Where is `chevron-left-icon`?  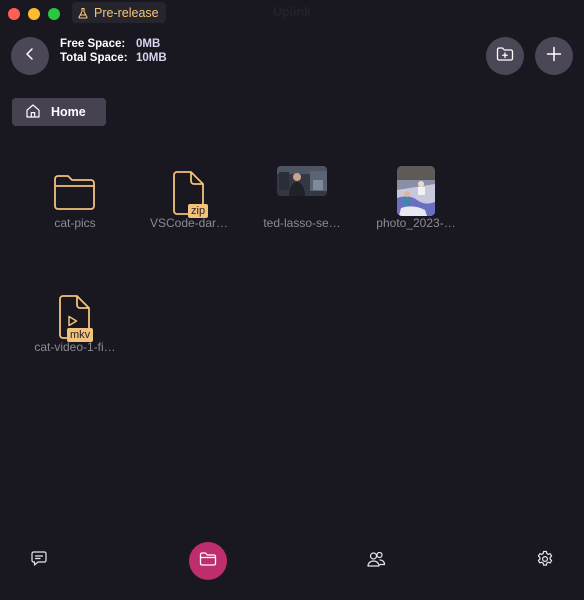 chevron-left-icon is located at coordinates (30, 56).